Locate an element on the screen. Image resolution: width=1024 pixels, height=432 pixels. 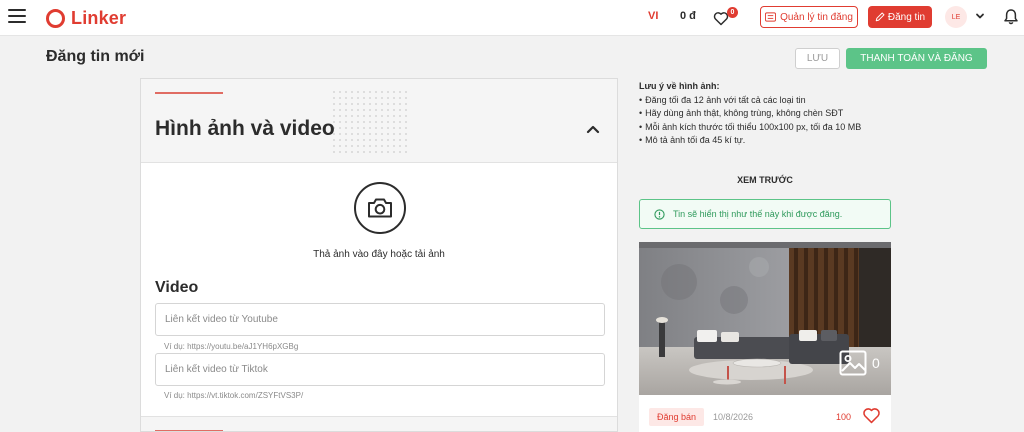
guidelines-title: Lưu ý về hình ảnh: is located at coordinates (679, 86).